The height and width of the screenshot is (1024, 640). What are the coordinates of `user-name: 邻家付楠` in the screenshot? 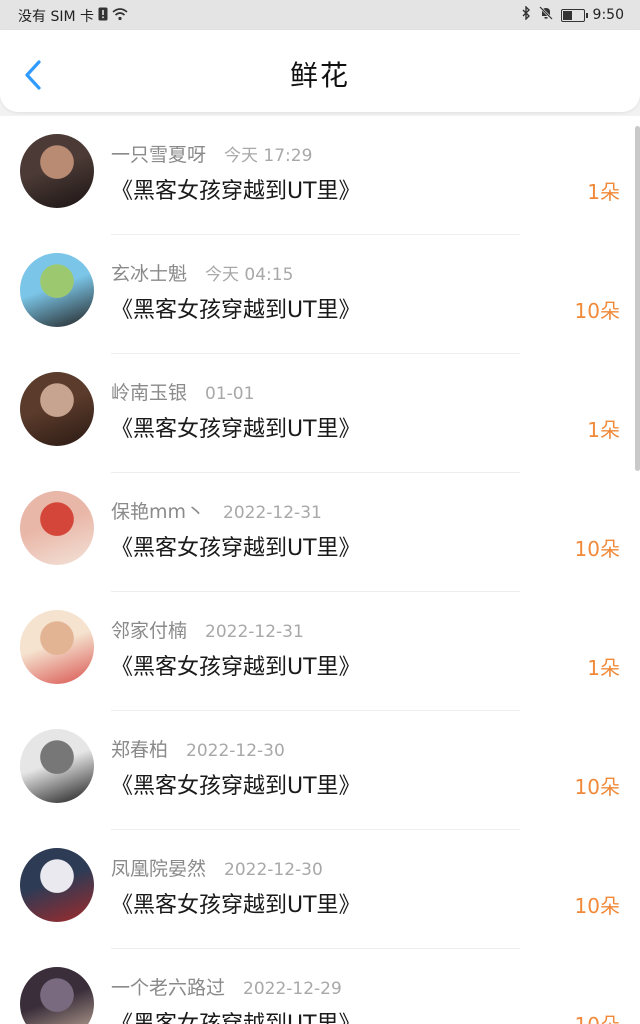 It's located at (149, 631).